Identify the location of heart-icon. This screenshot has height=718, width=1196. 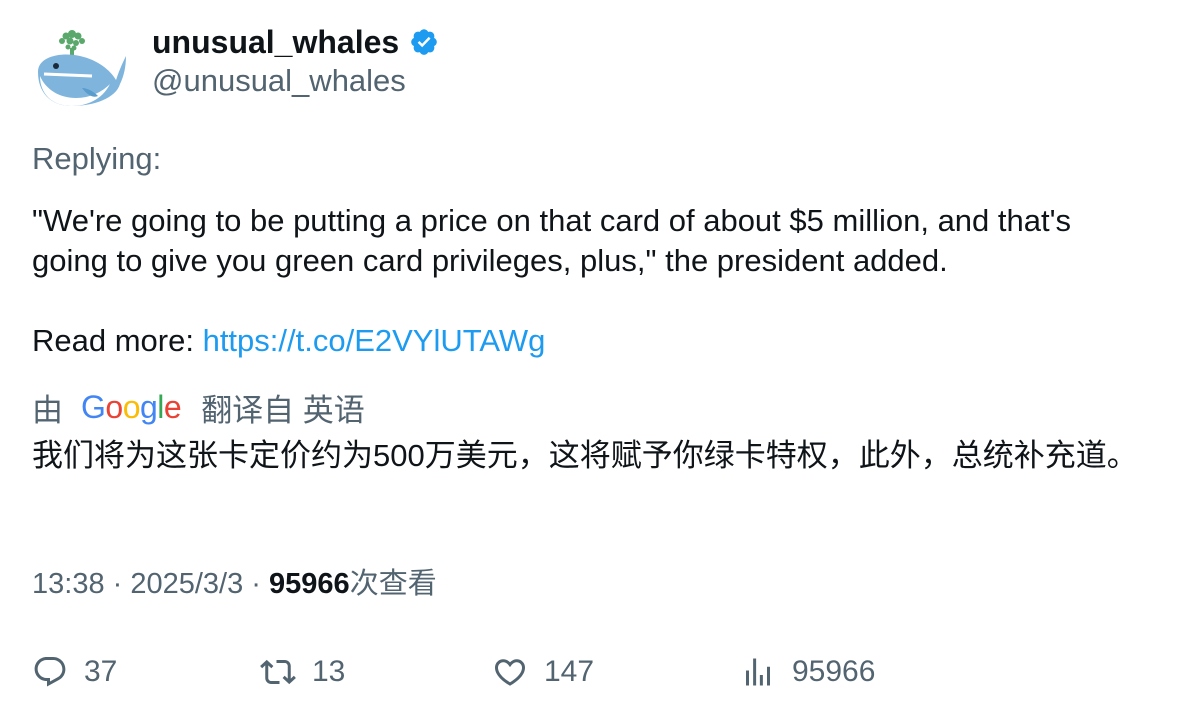
(510, 672).